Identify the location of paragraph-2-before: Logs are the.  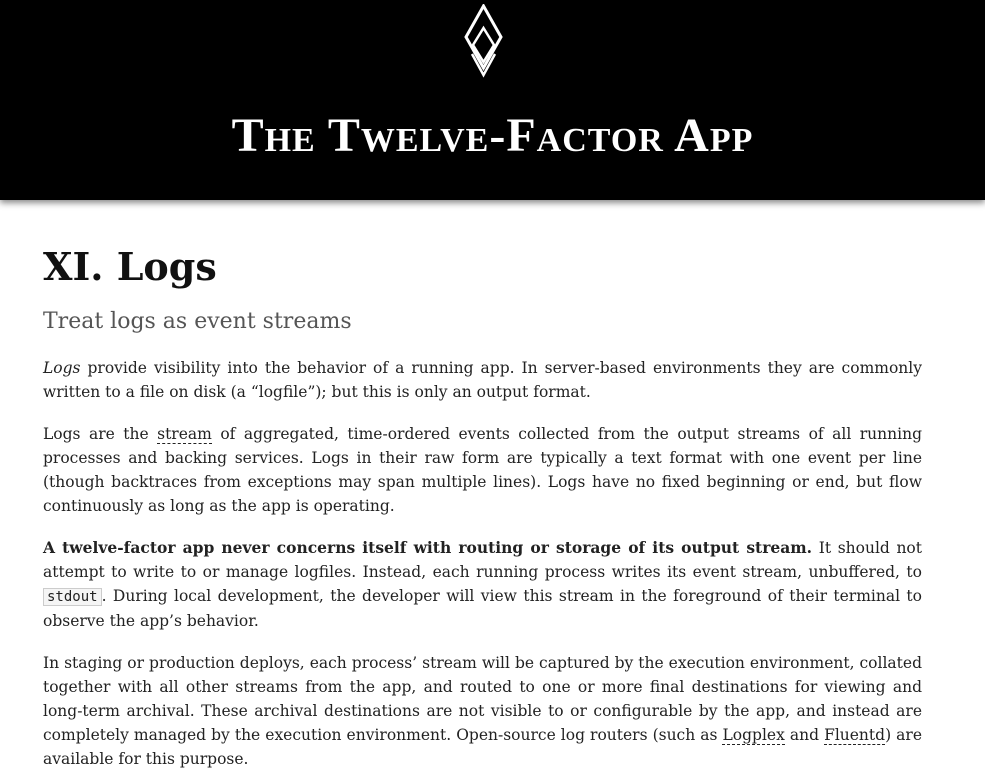
(100, 434).